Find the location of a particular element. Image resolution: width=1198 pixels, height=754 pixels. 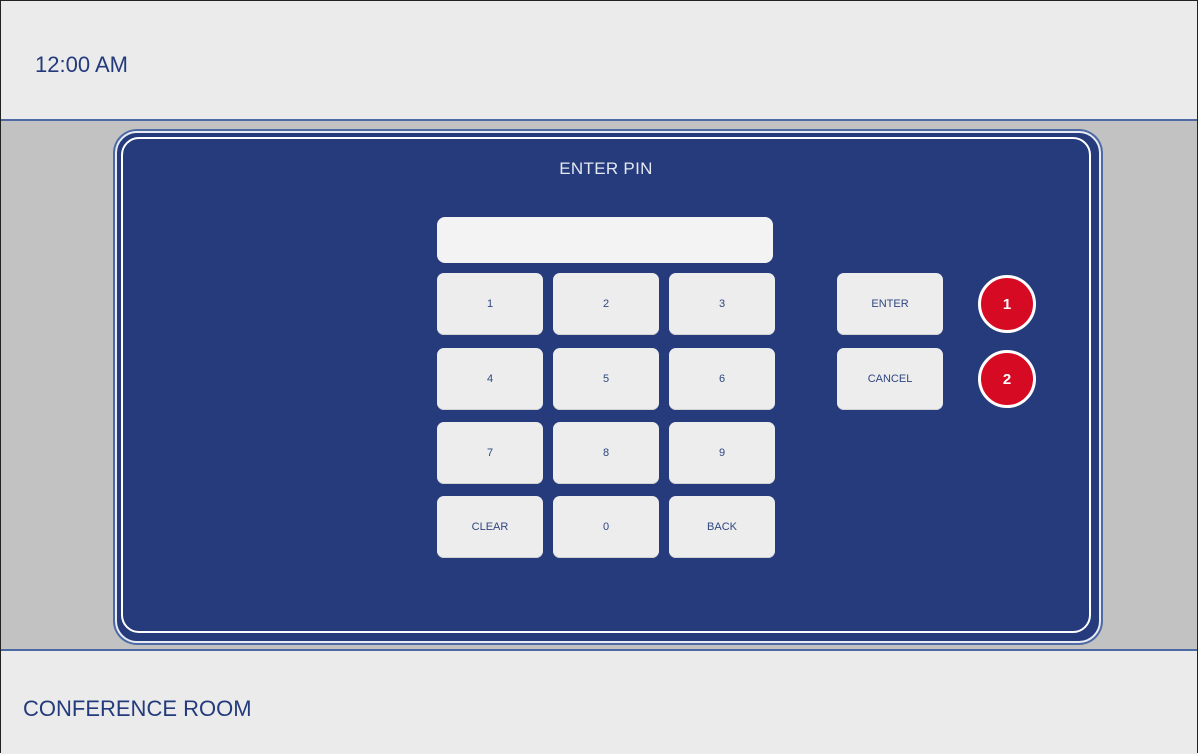

footer-bar: CONFERENCE ROOM is located at coordinates (599, 701).